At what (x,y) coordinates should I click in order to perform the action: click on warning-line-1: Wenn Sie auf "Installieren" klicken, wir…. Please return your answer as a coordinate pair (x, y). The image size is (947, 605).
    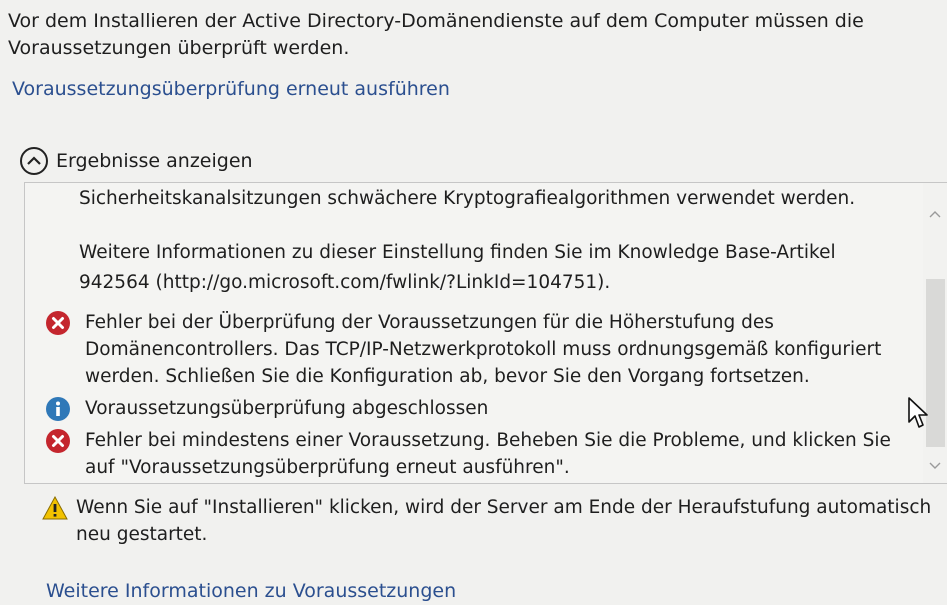
    Looking at the image, I should click on (504, 507).